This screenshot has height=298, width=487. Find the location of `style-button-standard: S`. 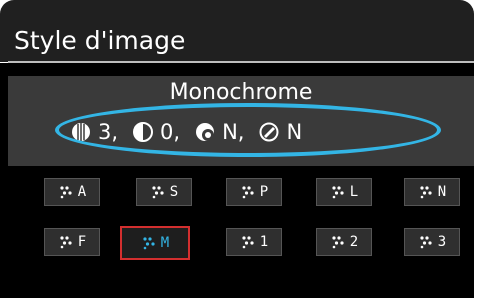

style-button-standard: S is located at coordinates (164, 192).